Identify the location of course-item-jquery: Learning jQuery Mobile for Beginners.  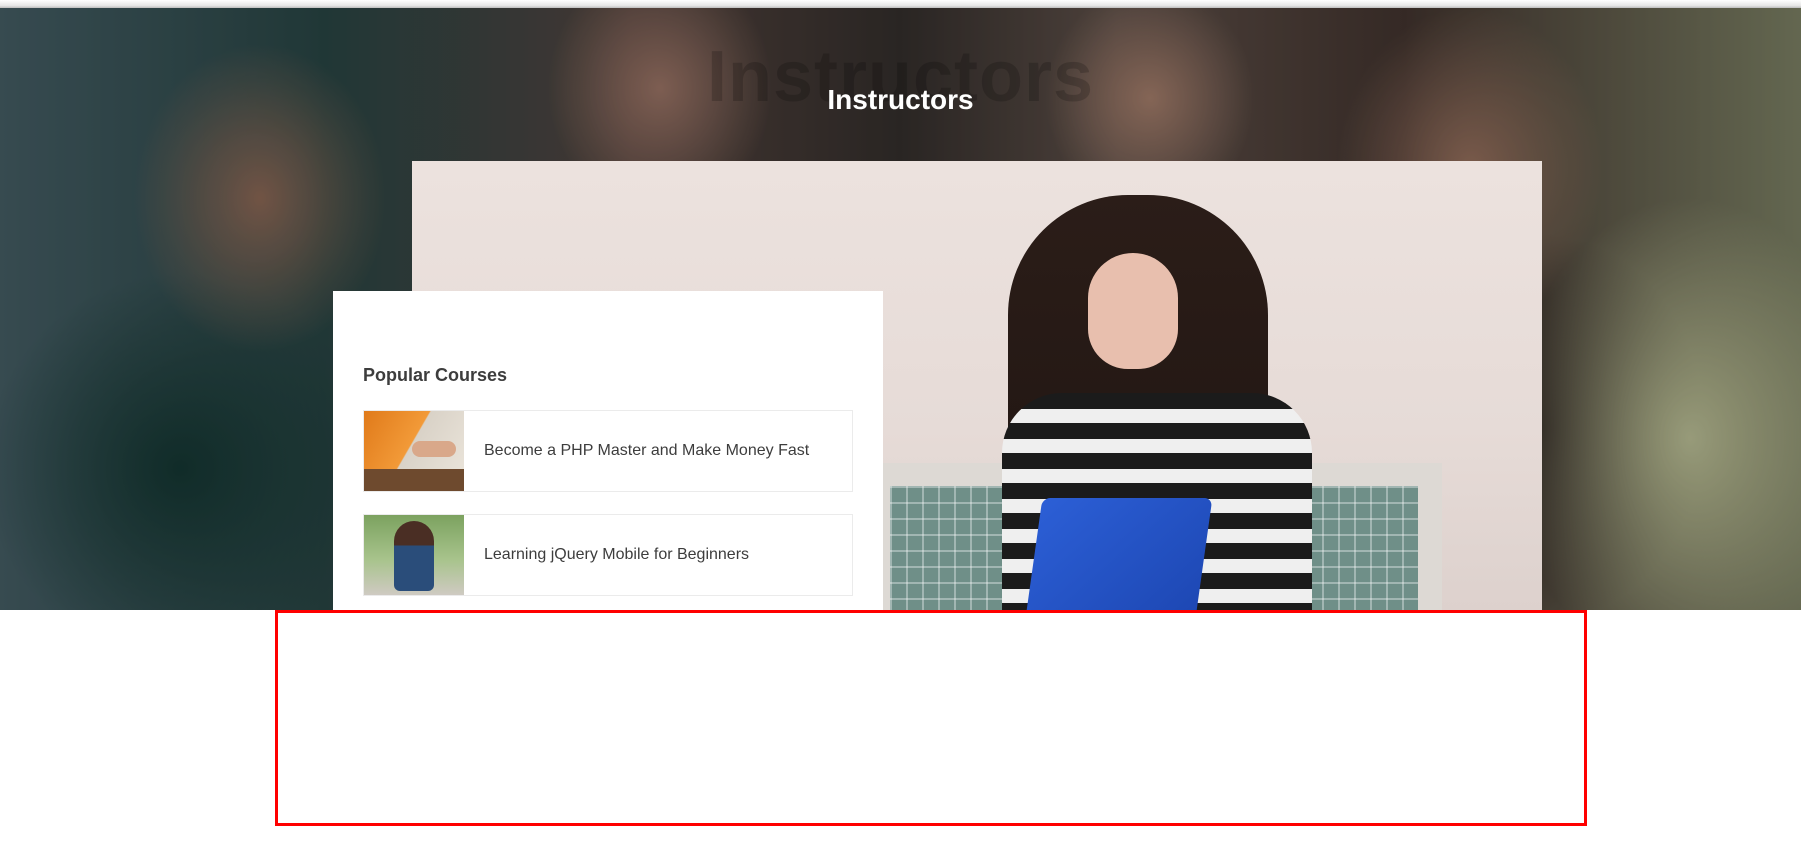
(608, 555).